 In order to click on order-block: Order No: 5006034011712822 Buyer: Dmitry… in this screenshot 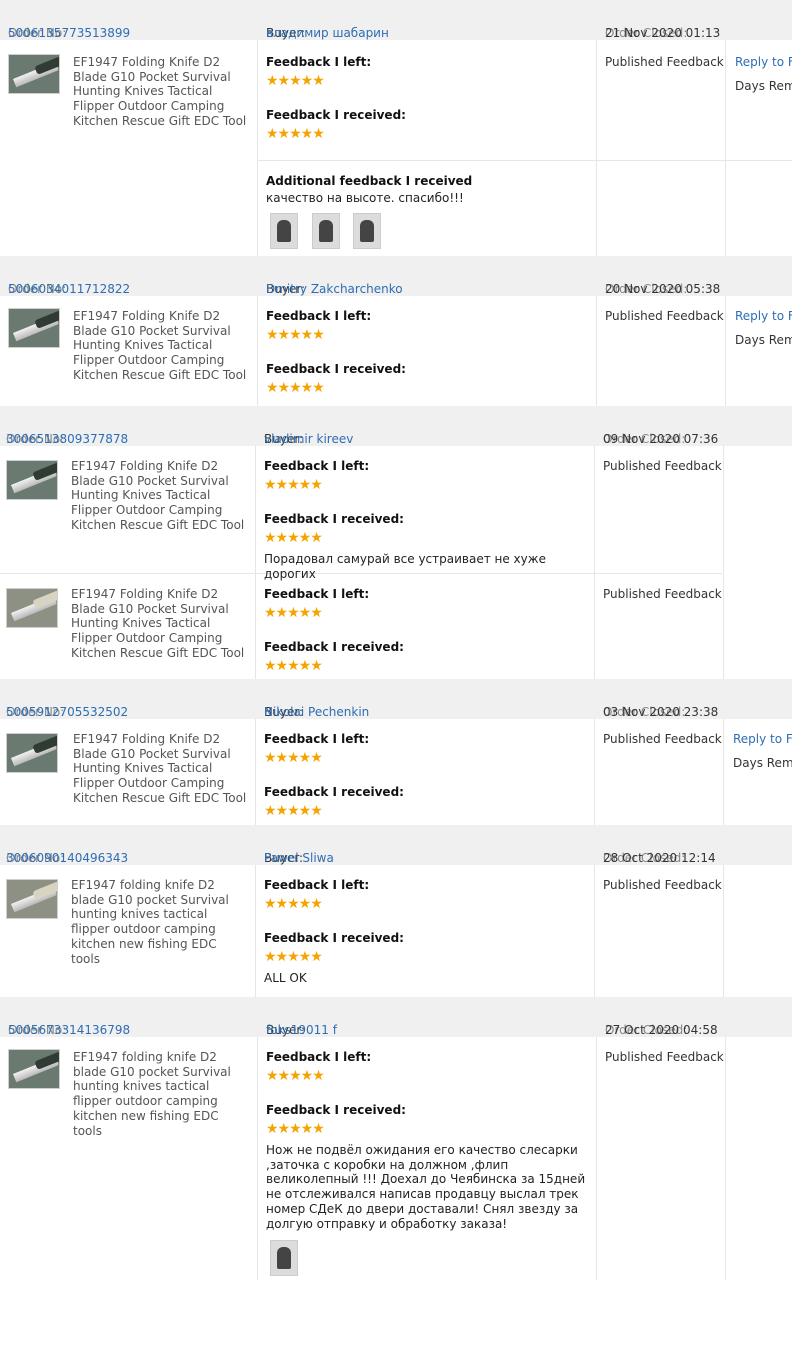, I will do `click(396, 331)`.